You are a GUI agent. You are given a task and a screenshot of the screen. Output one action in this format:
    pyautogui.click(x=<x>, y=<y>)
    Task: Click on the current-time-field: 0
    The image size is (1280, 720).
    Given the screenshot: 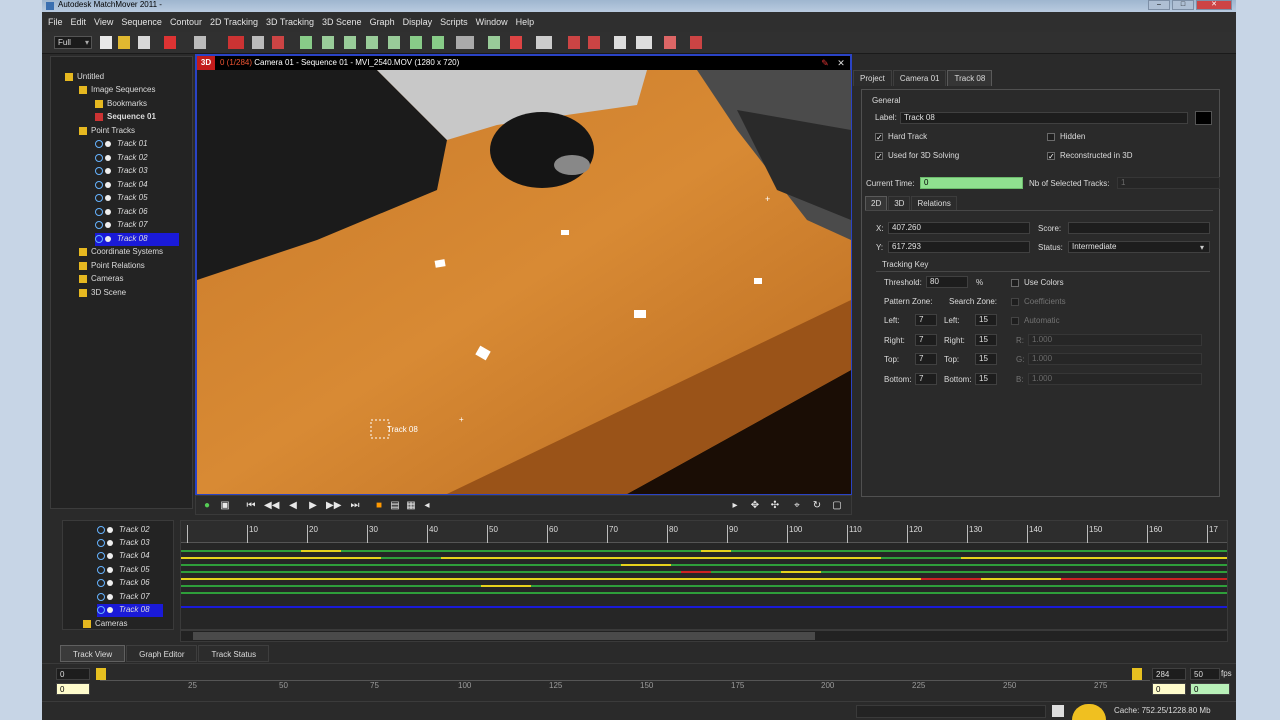 What is the action you would take?
    pyautogui.click(x=971, y=183)
    